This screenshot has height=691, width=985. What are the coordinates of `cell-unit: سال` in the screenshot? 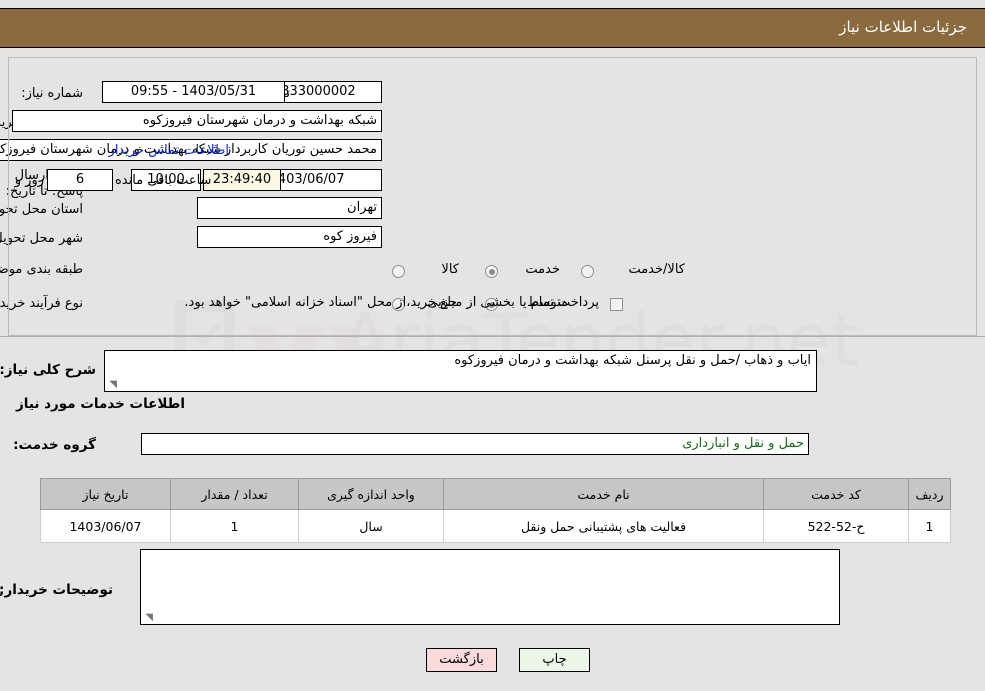 It's located at (371, 526).